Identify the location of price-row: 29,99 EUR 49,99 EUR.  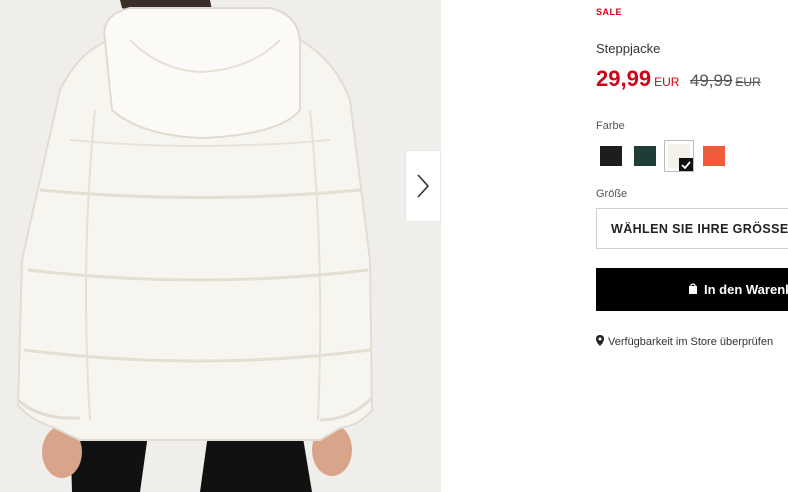
(678, 79).